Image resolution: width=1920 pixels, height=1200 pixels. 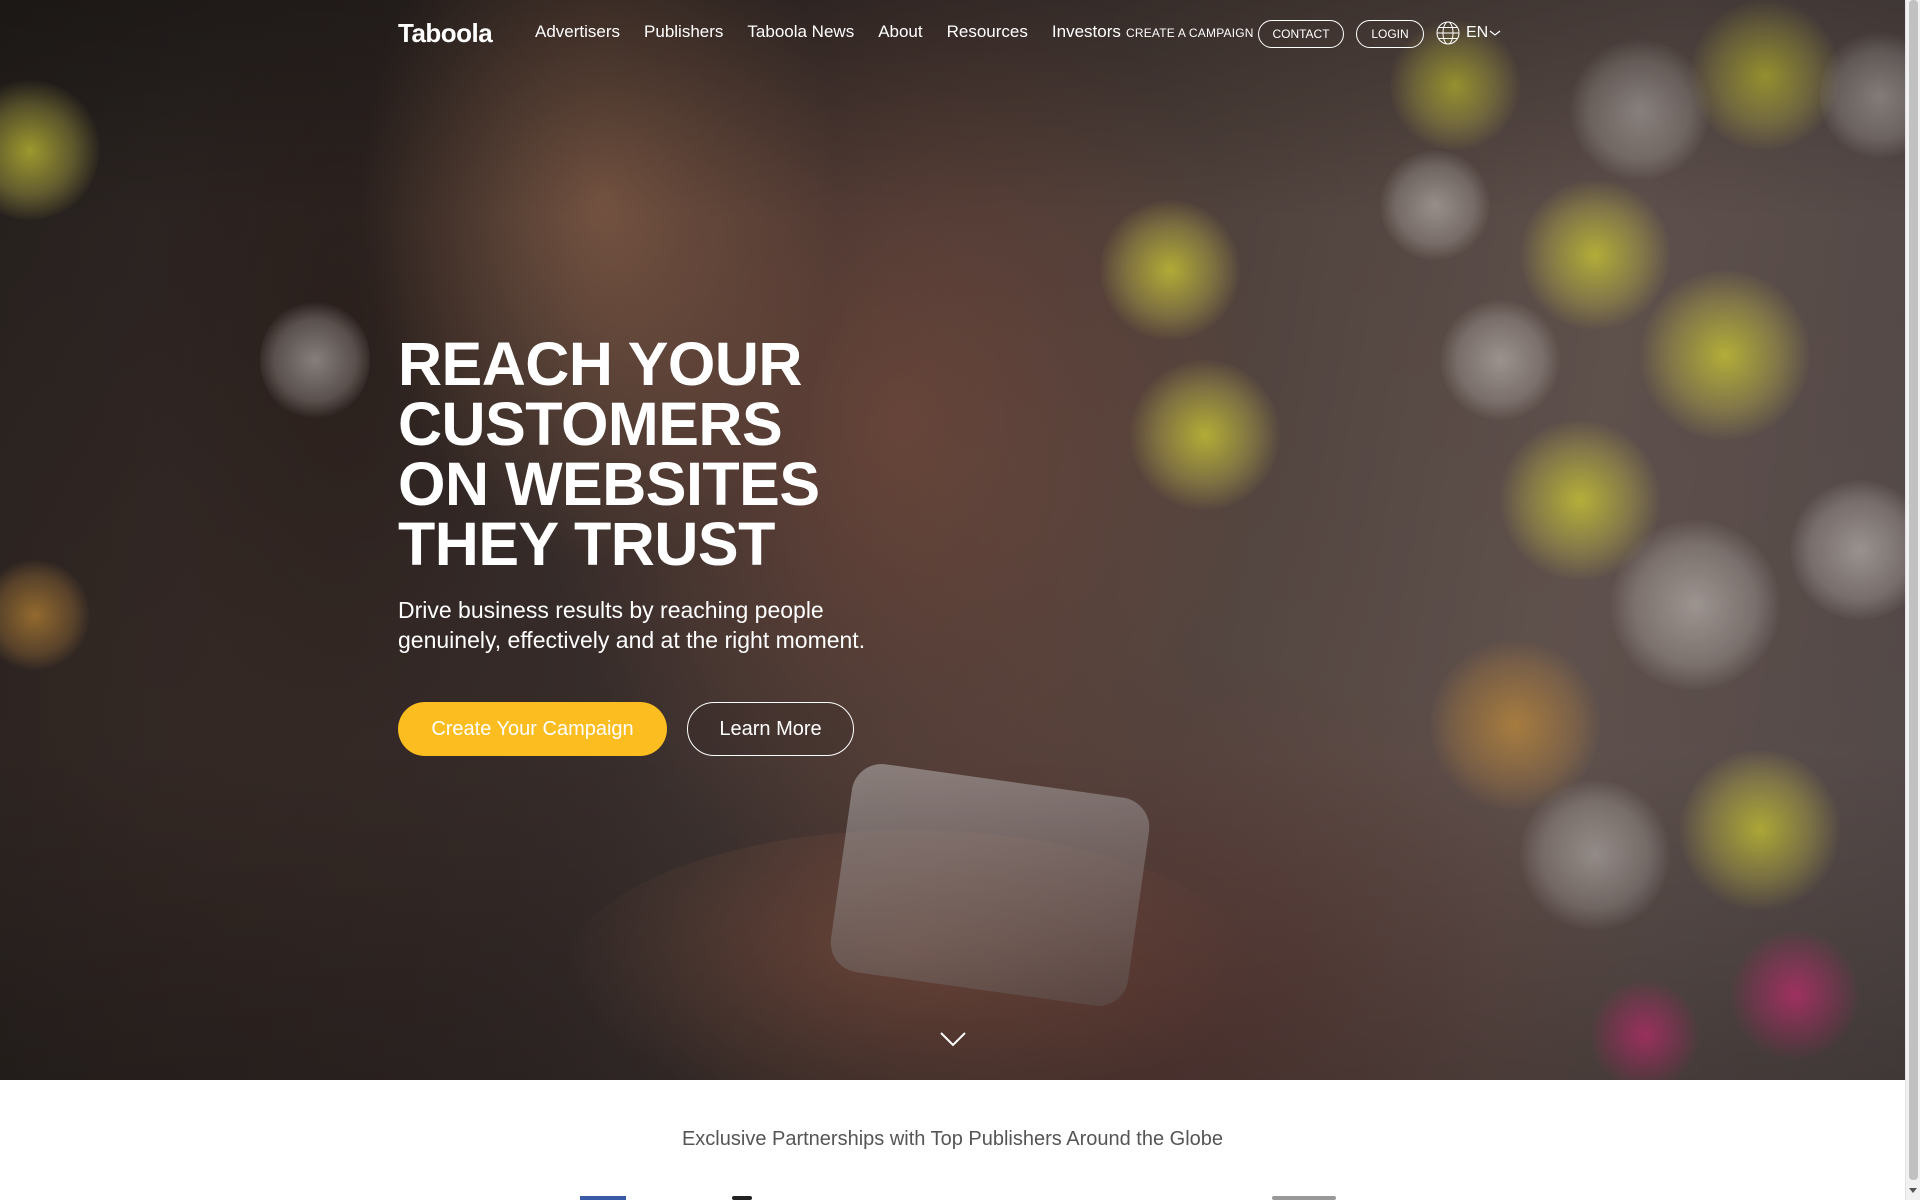 What do you see at coordinates (1913, 590) in the screenshot?
I see `scrollbar-thumb` at bounding box center [1913, 590].